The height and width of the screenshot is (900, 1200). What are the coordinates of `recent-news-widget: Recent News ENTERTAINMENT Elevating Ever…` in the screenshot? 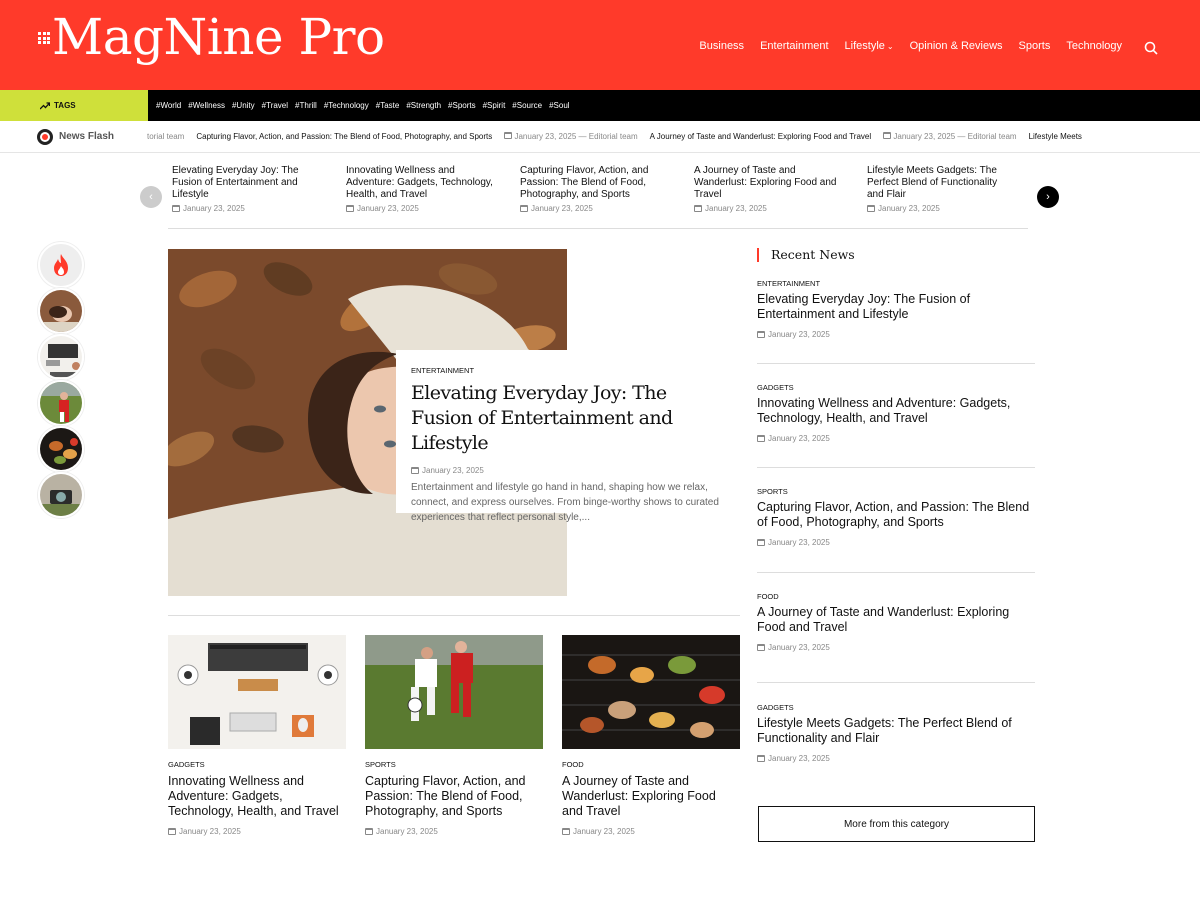 It's located at (896, 528).